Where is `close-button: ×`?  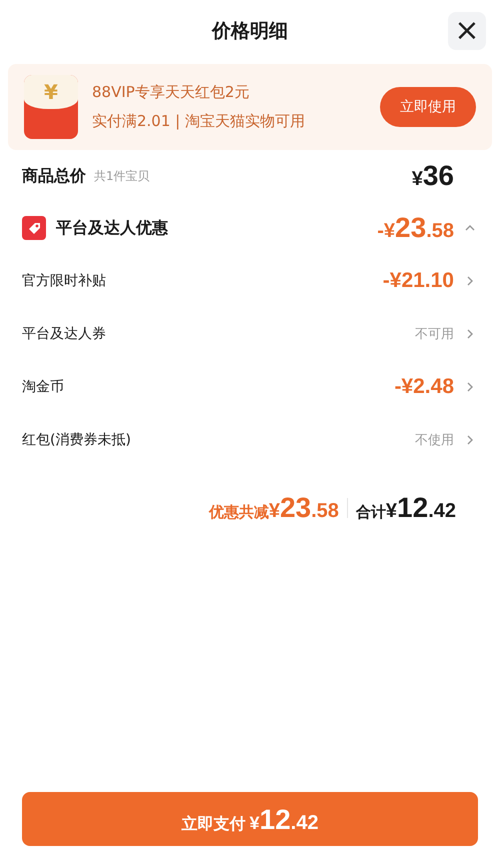
close-button: × is located at coordinates (467, 31).